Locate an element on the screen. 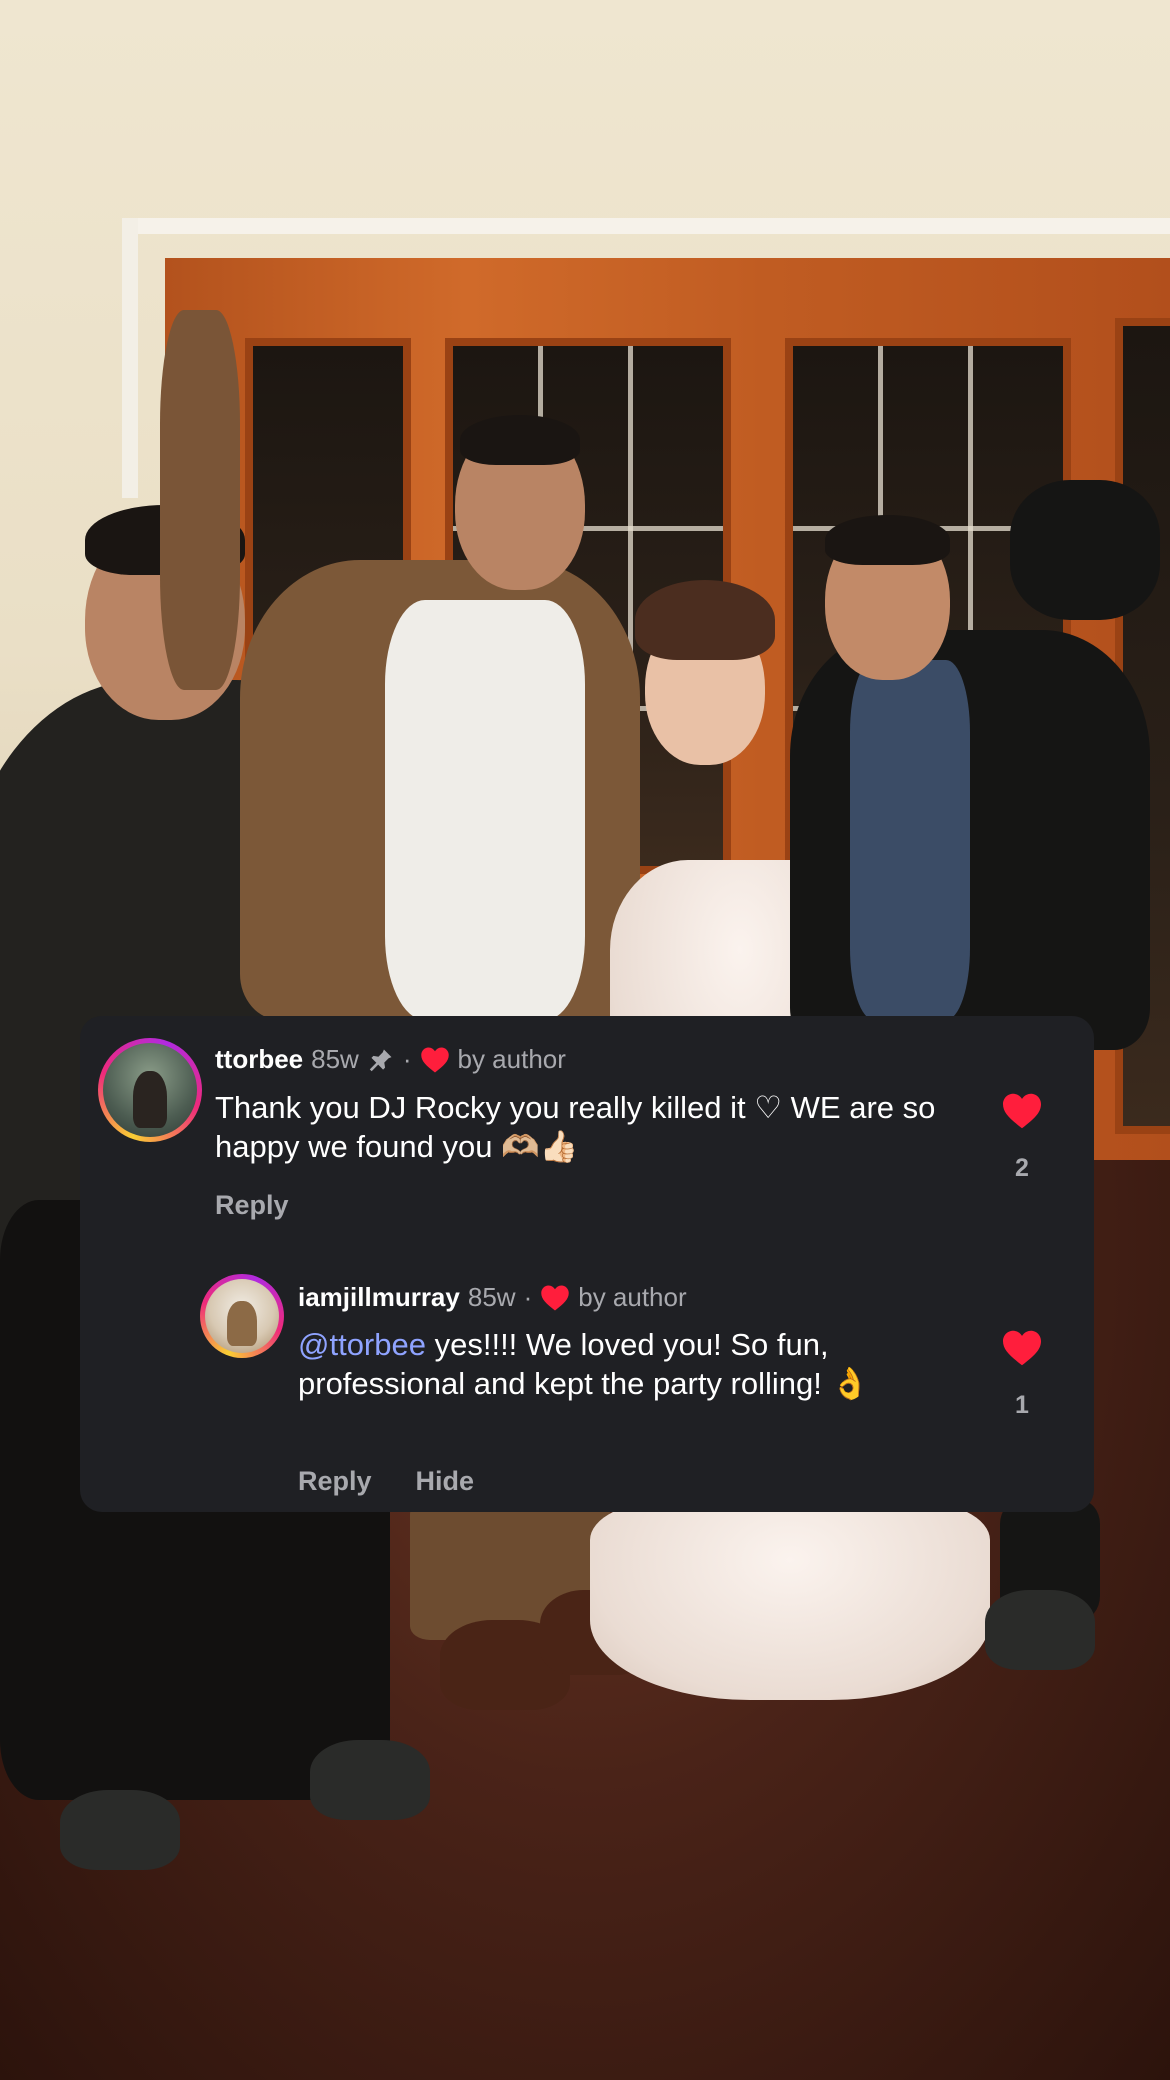 The image size is (1170, 2080). door-trim-side is located at coordinates (130, 358).